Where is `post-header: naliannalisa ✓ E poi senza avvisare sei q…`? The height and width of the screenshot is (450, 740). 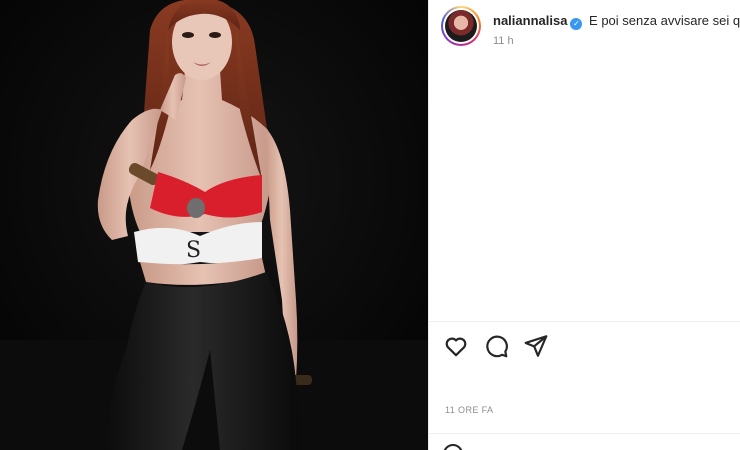
post-header: naliannalisa ✓ E poi senza avvisare sei q… is located at coordinates (584, 30).